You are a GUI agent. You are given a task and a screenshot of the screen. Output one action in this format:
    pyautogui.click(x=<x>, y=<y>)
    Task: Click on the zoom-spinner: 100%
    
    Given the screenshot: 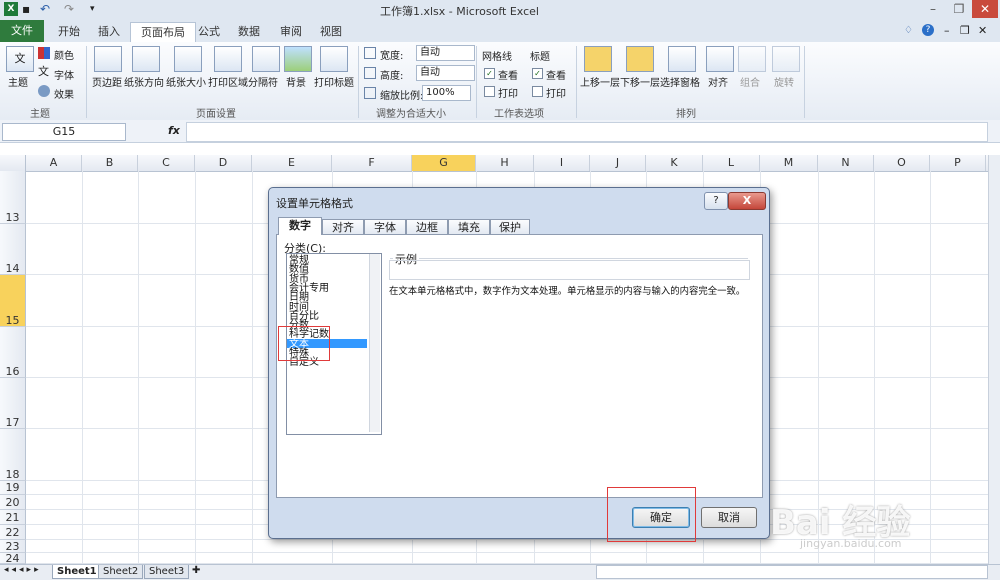 What is the action you would take?
    pyautogui.click(x=446, y=93)
    